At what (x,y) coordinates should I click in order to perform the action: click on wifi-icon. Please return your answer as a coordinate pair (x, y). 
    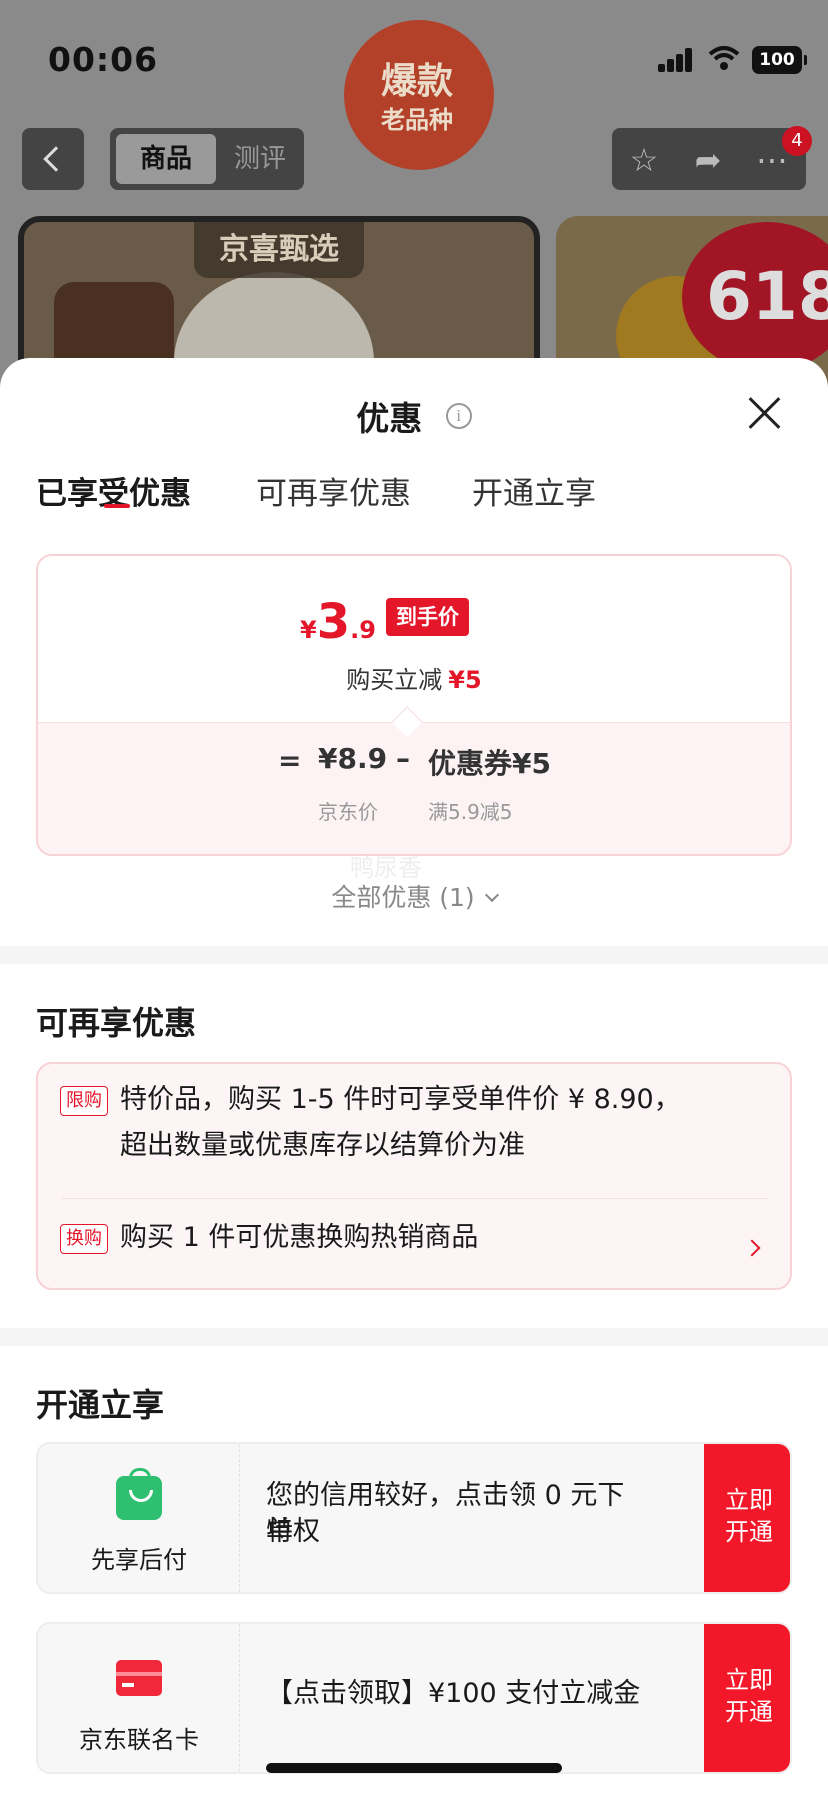
    Looking at the image, I should click on (724, 58).